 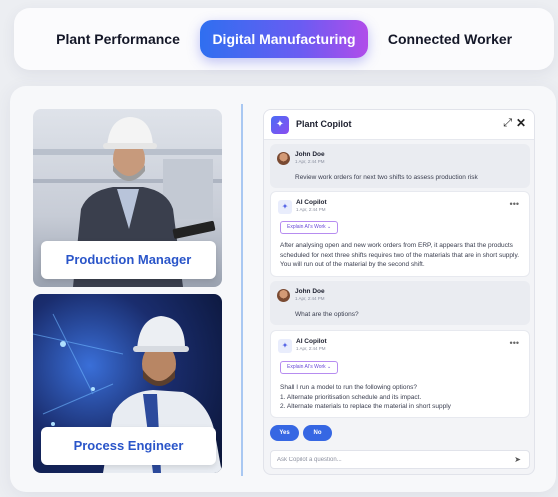 What do you see at coordinates (399, 125) in the screenshot?
I see `copilot-header: ✦ Plant Copilot ⤢ ✕` at bounding box center [399, 125].